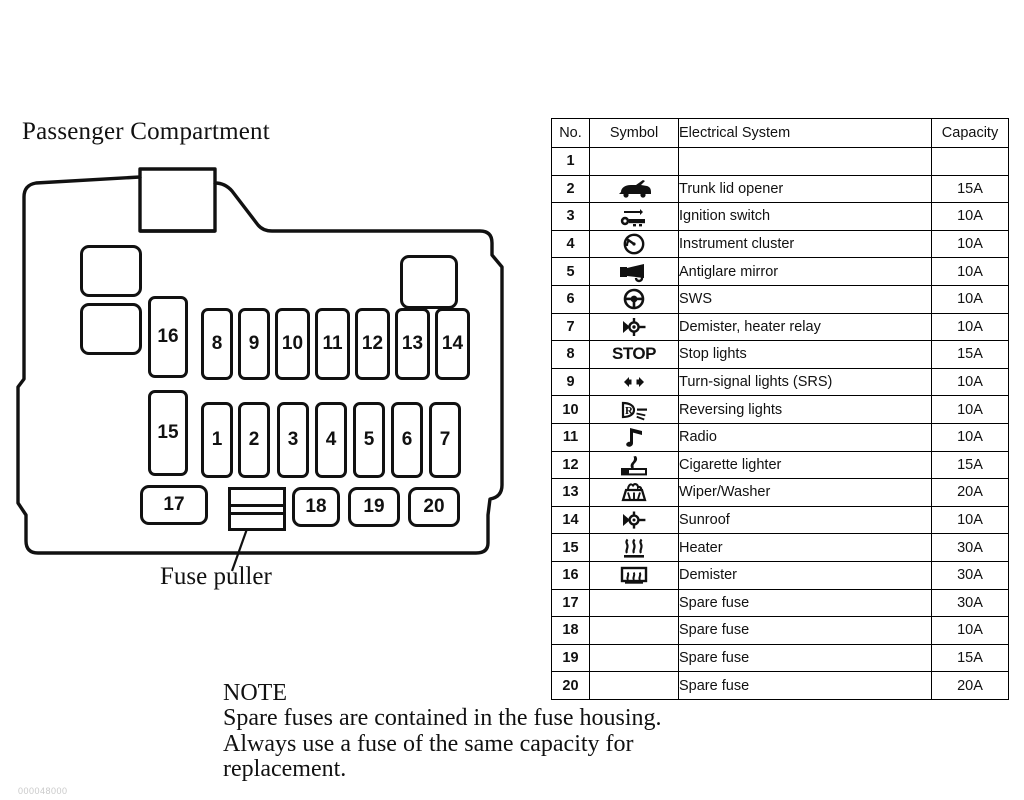 This screenshot has height=800, width=1024. Describe the element at coordinates (780, 658) in the screenshot. I see `table-row: 19 Spare fuse 15A` at that location.